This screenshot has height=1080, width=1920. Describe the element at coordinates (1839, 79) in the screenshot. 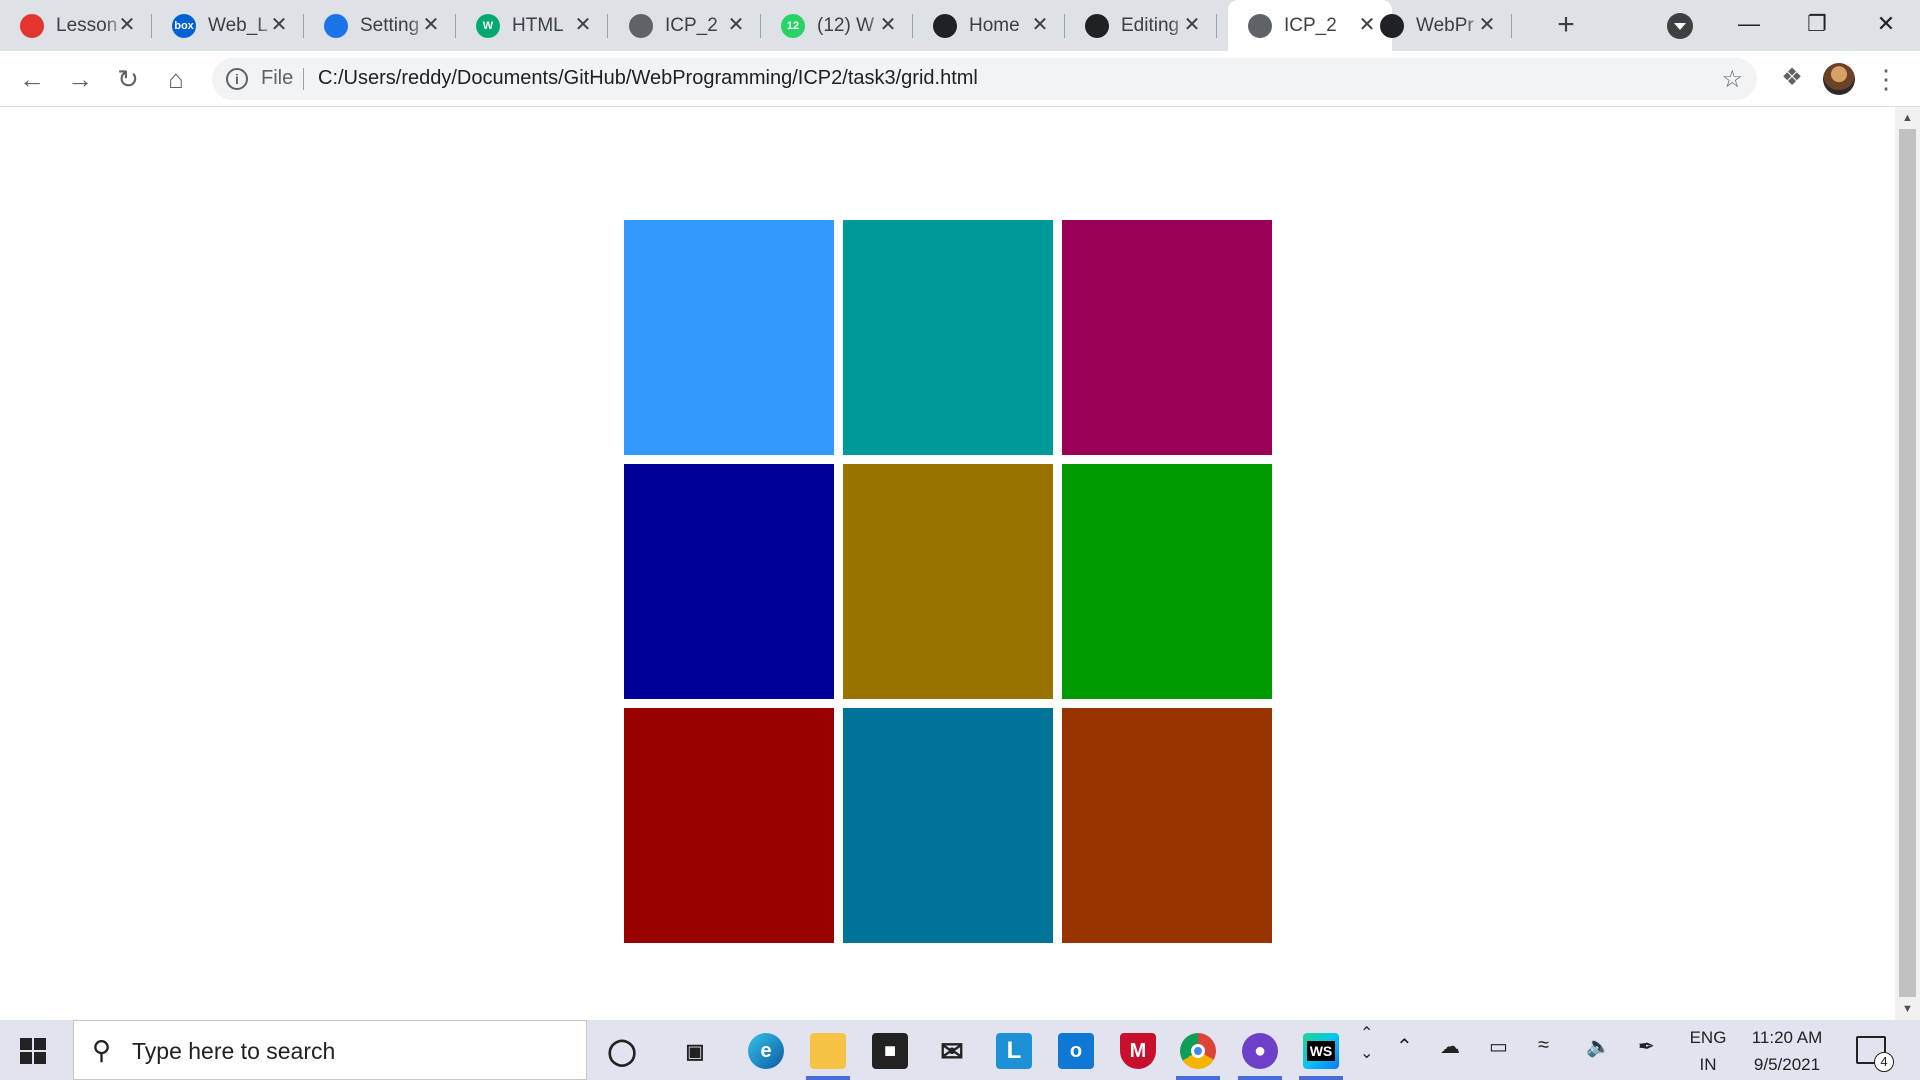

I see `profile-avatar` at that location.